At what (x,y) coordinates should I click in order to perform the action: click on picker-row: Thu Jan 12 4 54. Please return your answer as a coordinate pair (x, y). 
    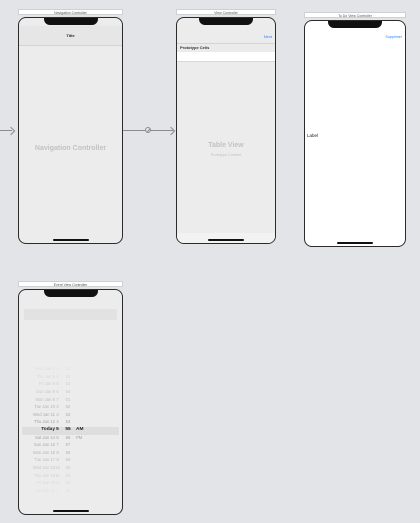
    Looking at the image, I should click on (70, 423).